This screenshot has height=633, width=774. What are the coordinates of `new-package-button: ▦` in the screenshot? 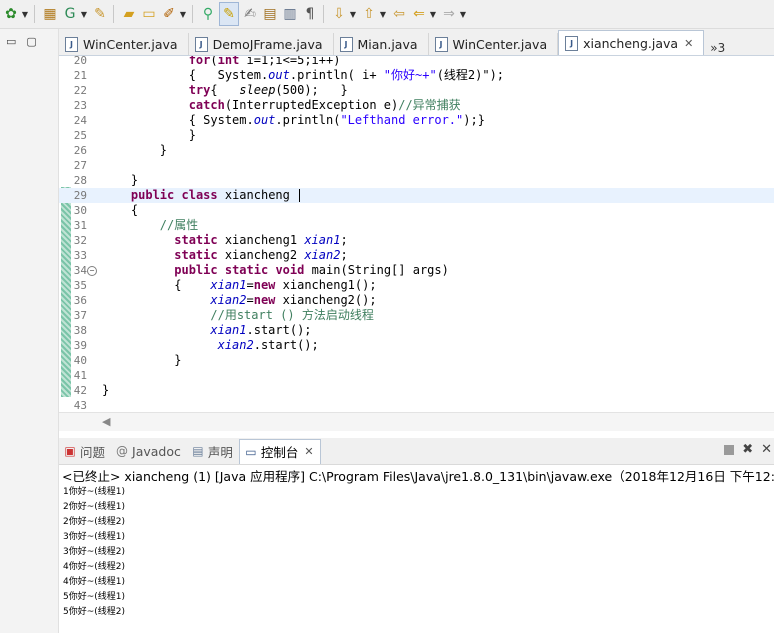 It's located at (50, 14).